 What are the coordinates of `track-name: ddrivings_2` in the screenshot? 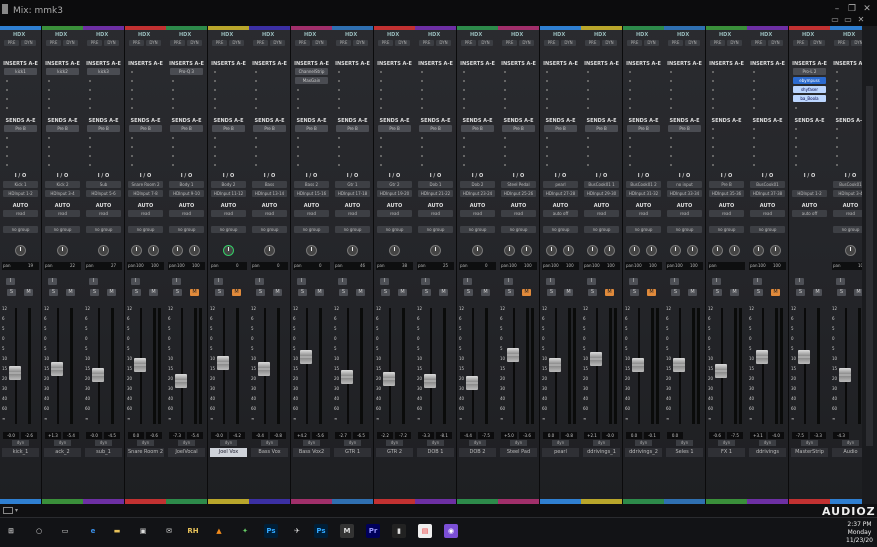 It's located at (643, 452).